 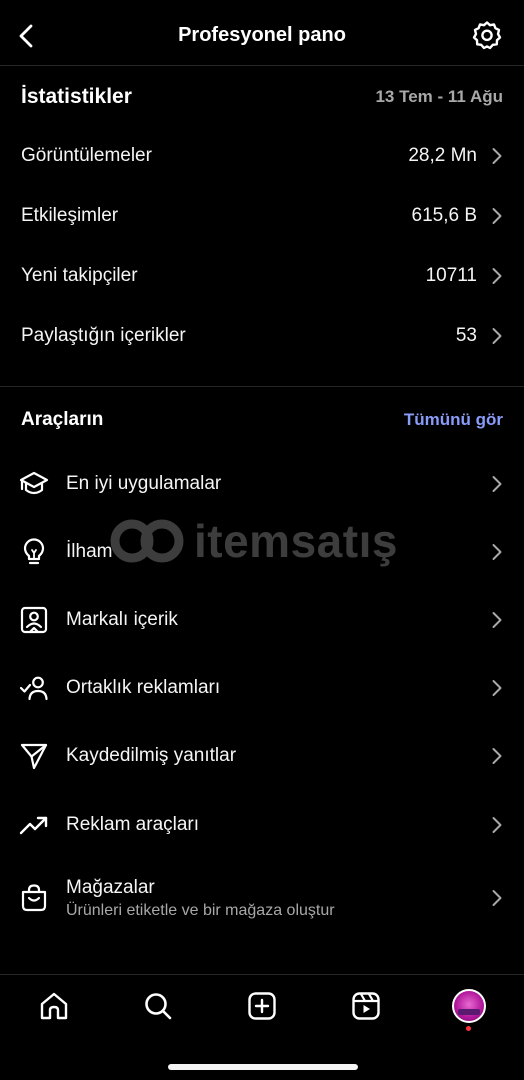 What do you see at coordinates (469, 1006) in the screenshot?
I see `profile-avatar` at bounding box center [469, 1006].